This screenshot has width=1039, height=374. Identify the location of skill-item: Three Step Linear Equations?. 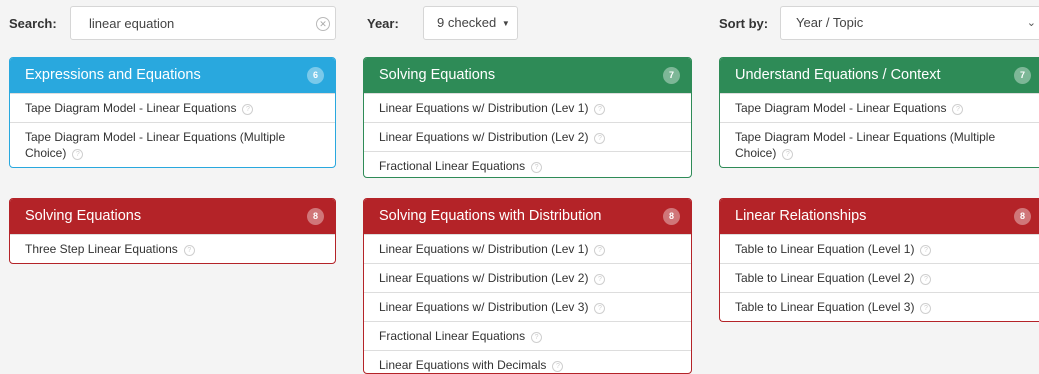
(172, 248).